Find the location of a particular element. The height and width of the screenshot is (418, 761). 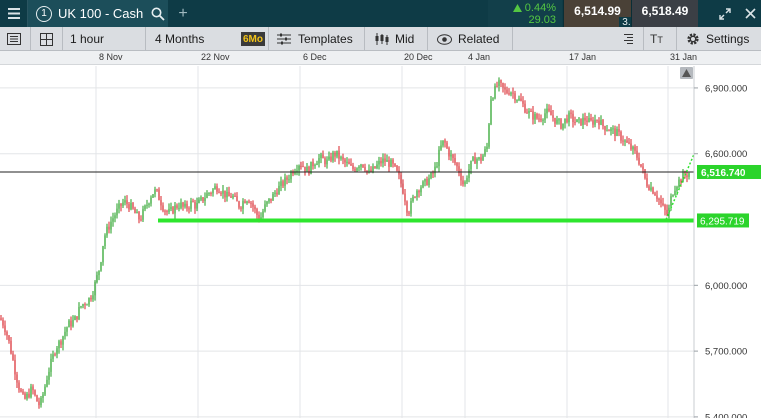

settings-button: Settings is located at coordinates (717, 39).